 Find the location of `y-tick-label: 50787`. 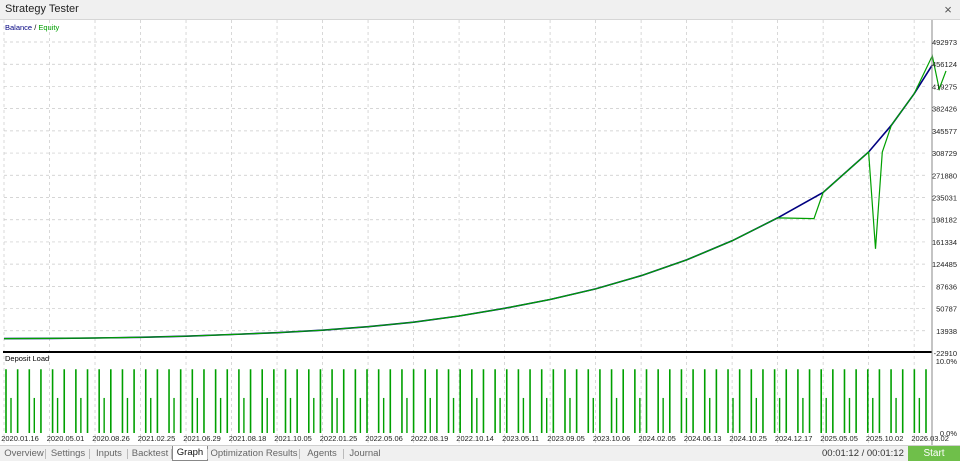

y-tick-label: 50787 is located at coordinates (946, 309).